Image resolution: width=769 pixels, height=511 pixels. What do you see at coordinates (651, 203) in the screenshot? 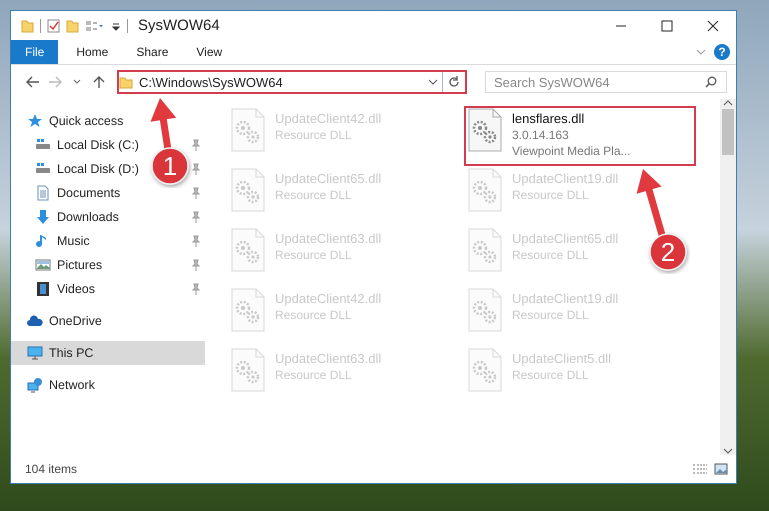
I see `pointer-arrow` at bounding box center [651, 203].